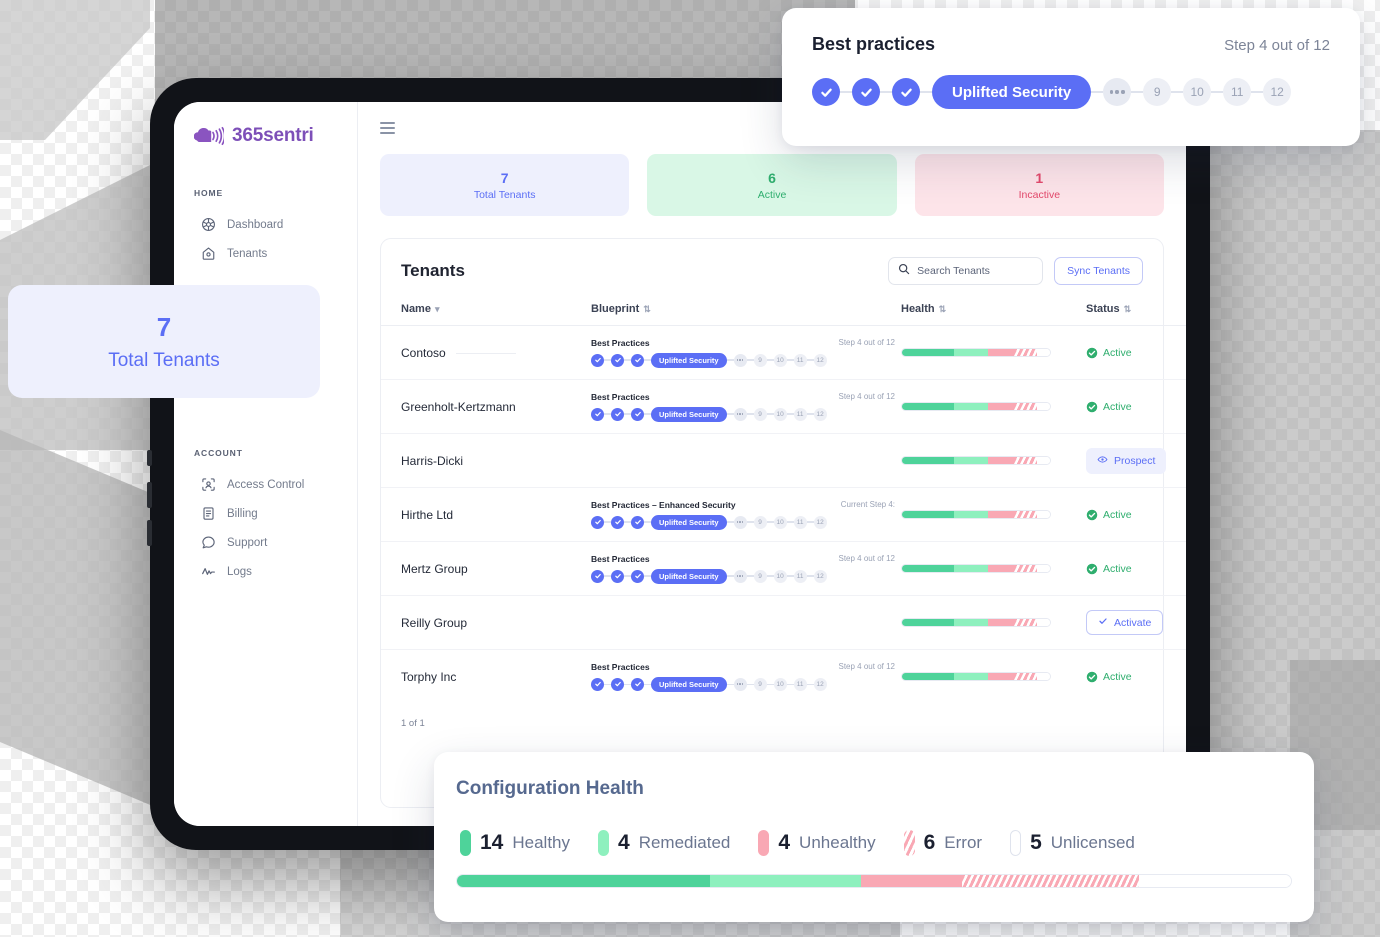  I want to click on stat-card-inactive: 1 Incactive, so click(1039, 185).